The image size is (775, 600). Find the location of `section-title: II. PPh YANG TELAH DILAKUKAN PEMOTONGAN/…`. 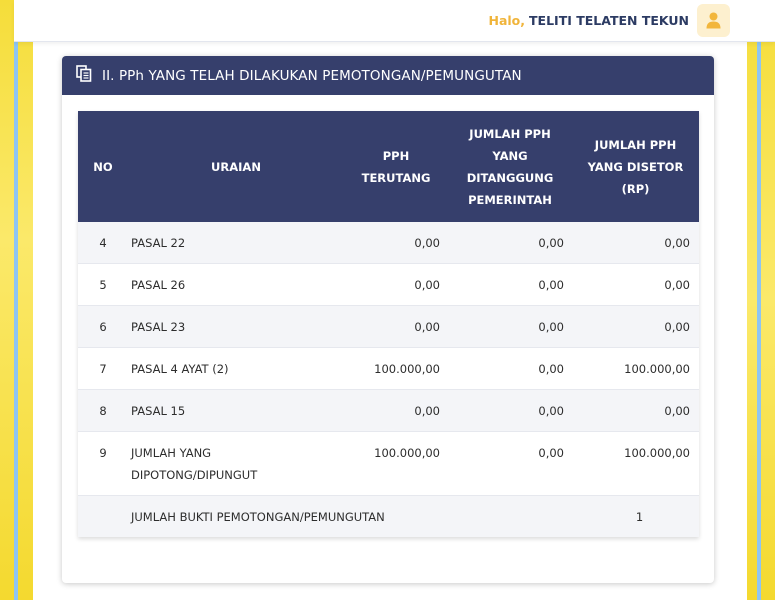

section-title: II. PPh YANG TELAH DILAKUKAN PEMOTONGAN/… is located at coordinates (312, 75).